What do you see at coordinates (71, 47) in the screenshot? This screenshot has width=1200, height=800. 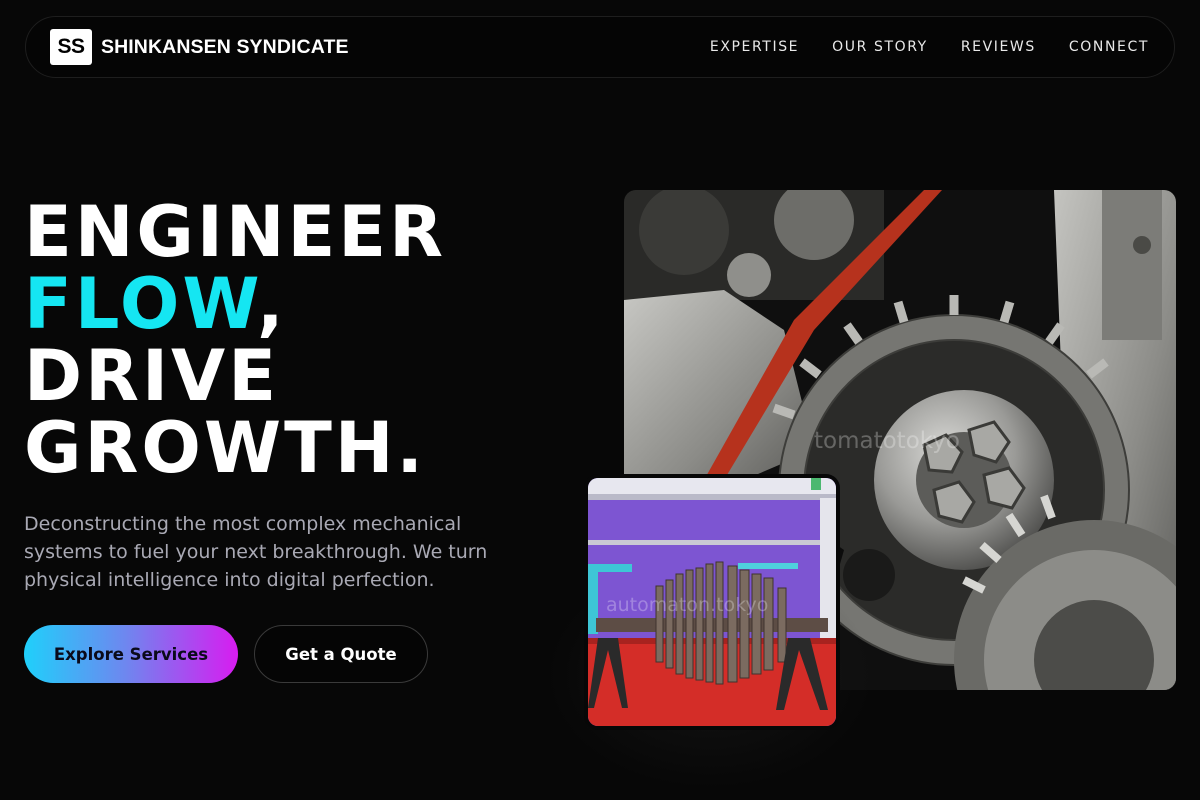 I see `logo-badge: SS` at bounding box center [71, 47].